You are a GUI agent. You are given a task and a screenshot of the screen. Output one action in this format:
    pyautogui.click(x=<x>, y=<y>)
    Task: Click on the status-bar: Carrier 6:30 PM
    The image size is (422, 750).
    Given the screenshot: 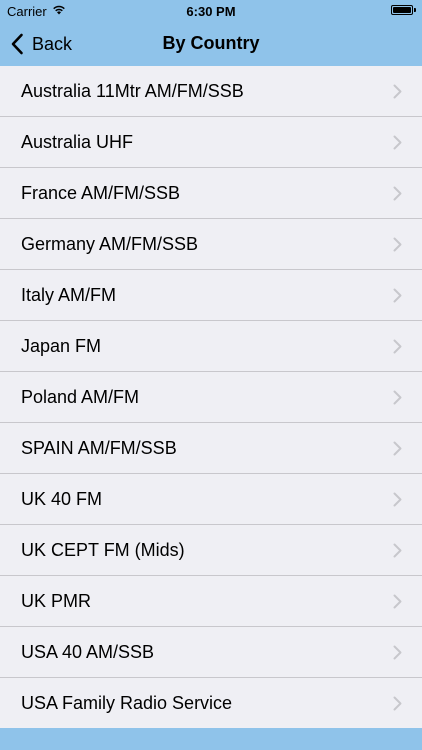 What is the action you would take?
    pyautogui.click(x=211, y=11)
    